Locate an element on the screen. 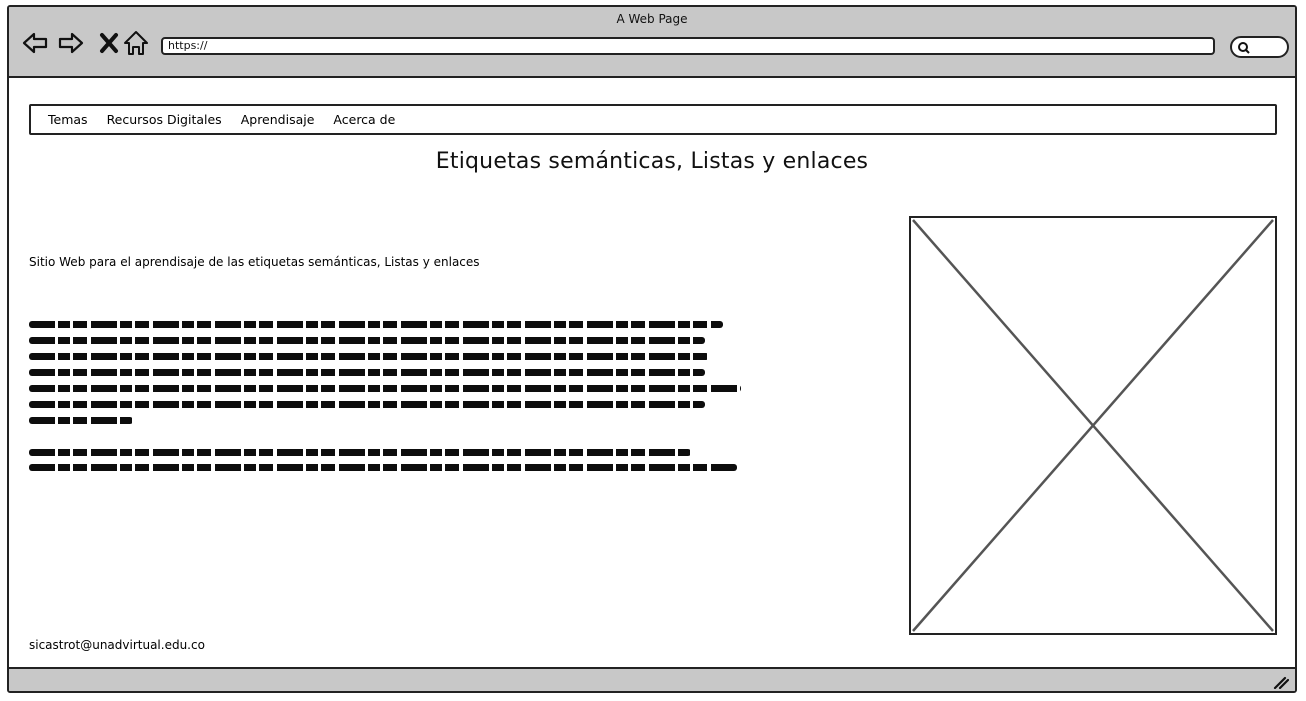 The width and height of the screenshot is (1306, 701). url-input: https:// is located at coordinates (688, 46).